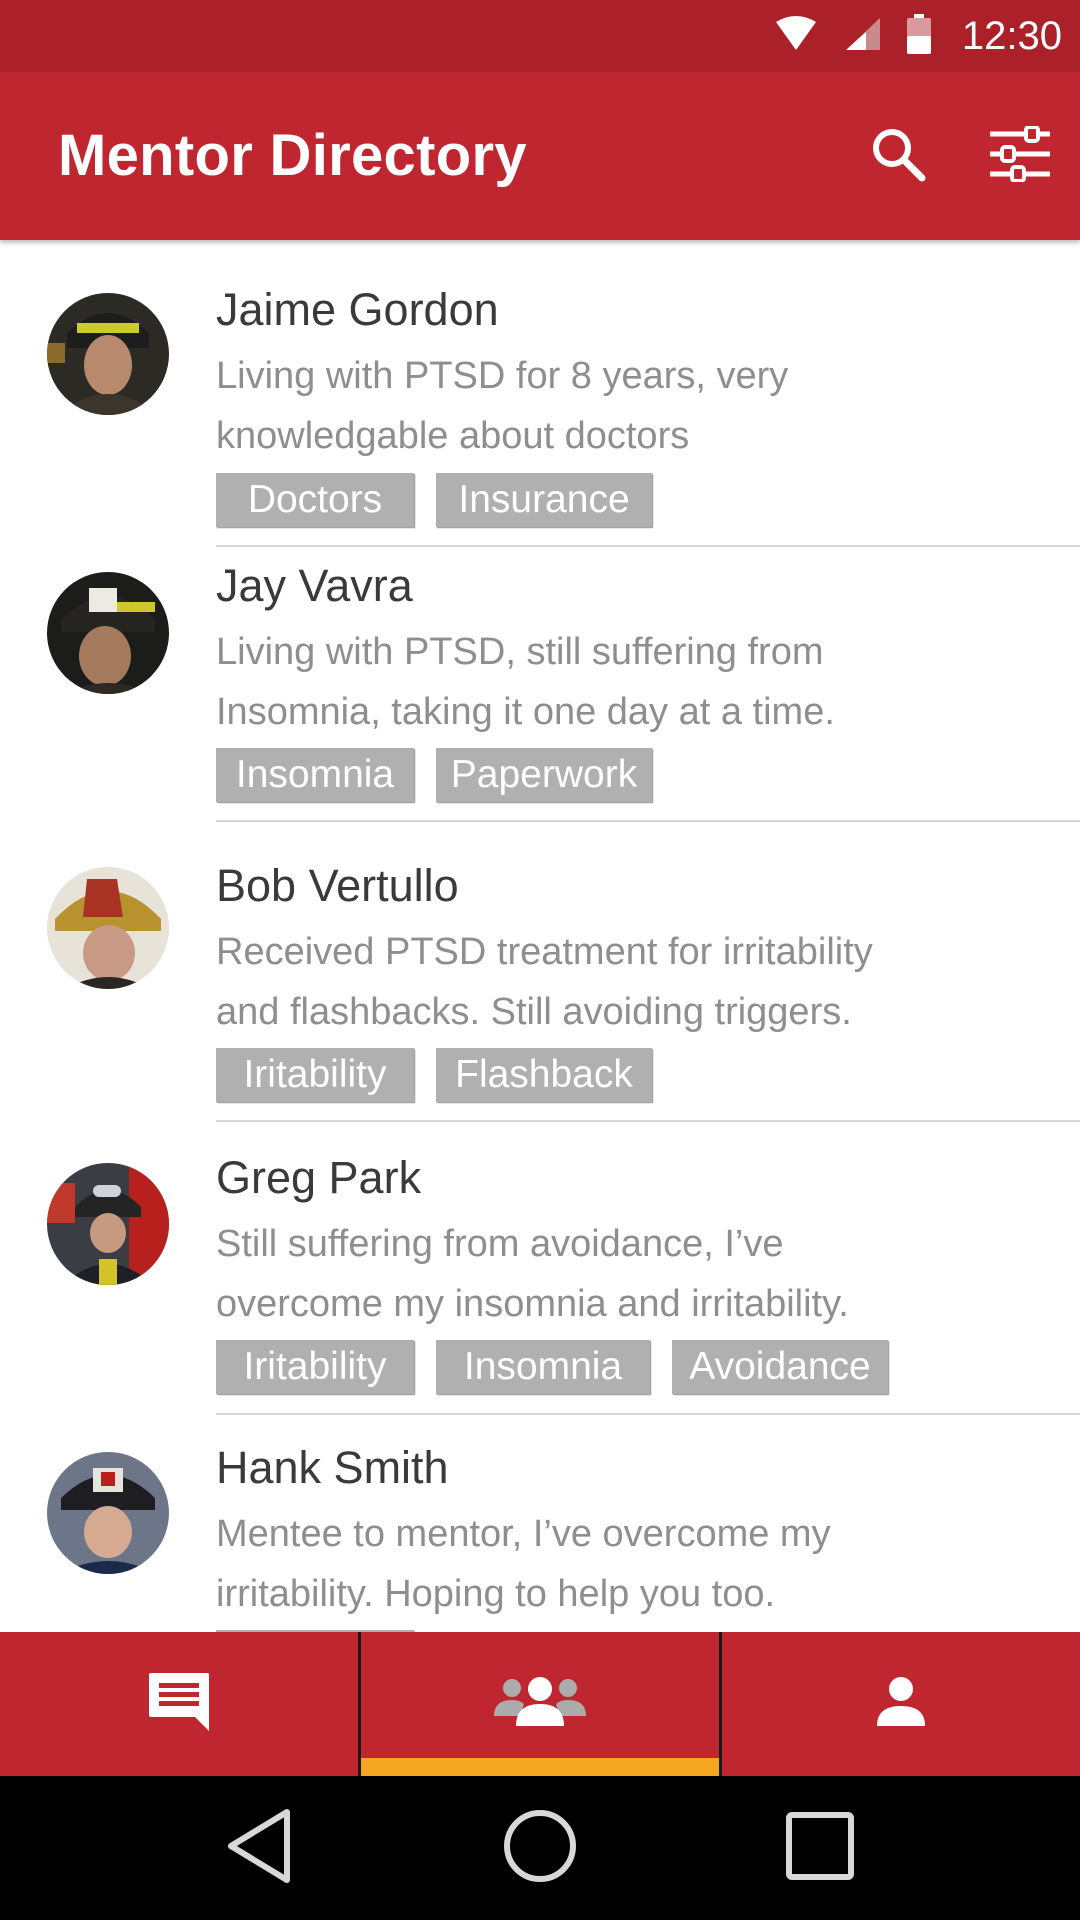 The width and height of the screenshot is (1080, 1920). What do you see at coordinates (496, 1594) in the screenshot?
I see `bio-line: irritability. Hoping to help you too.` at bounding box center [496, 1594].